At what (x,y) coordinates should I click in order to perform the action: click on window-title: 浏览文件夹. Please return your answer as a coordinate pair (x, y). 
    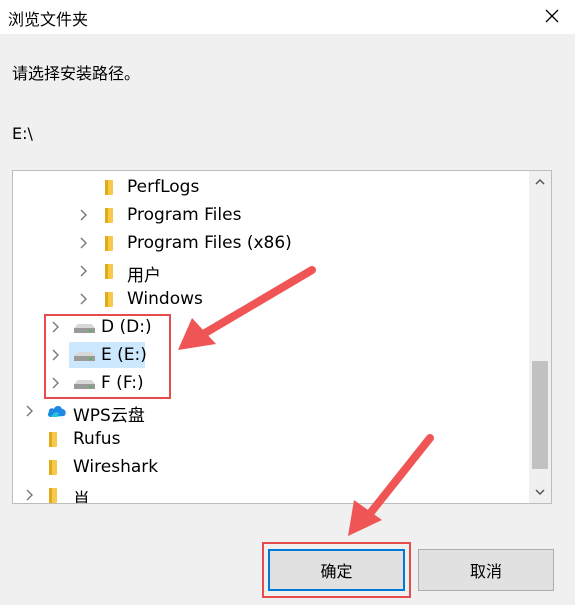
    Looking at the image, I should click on (48, 19).